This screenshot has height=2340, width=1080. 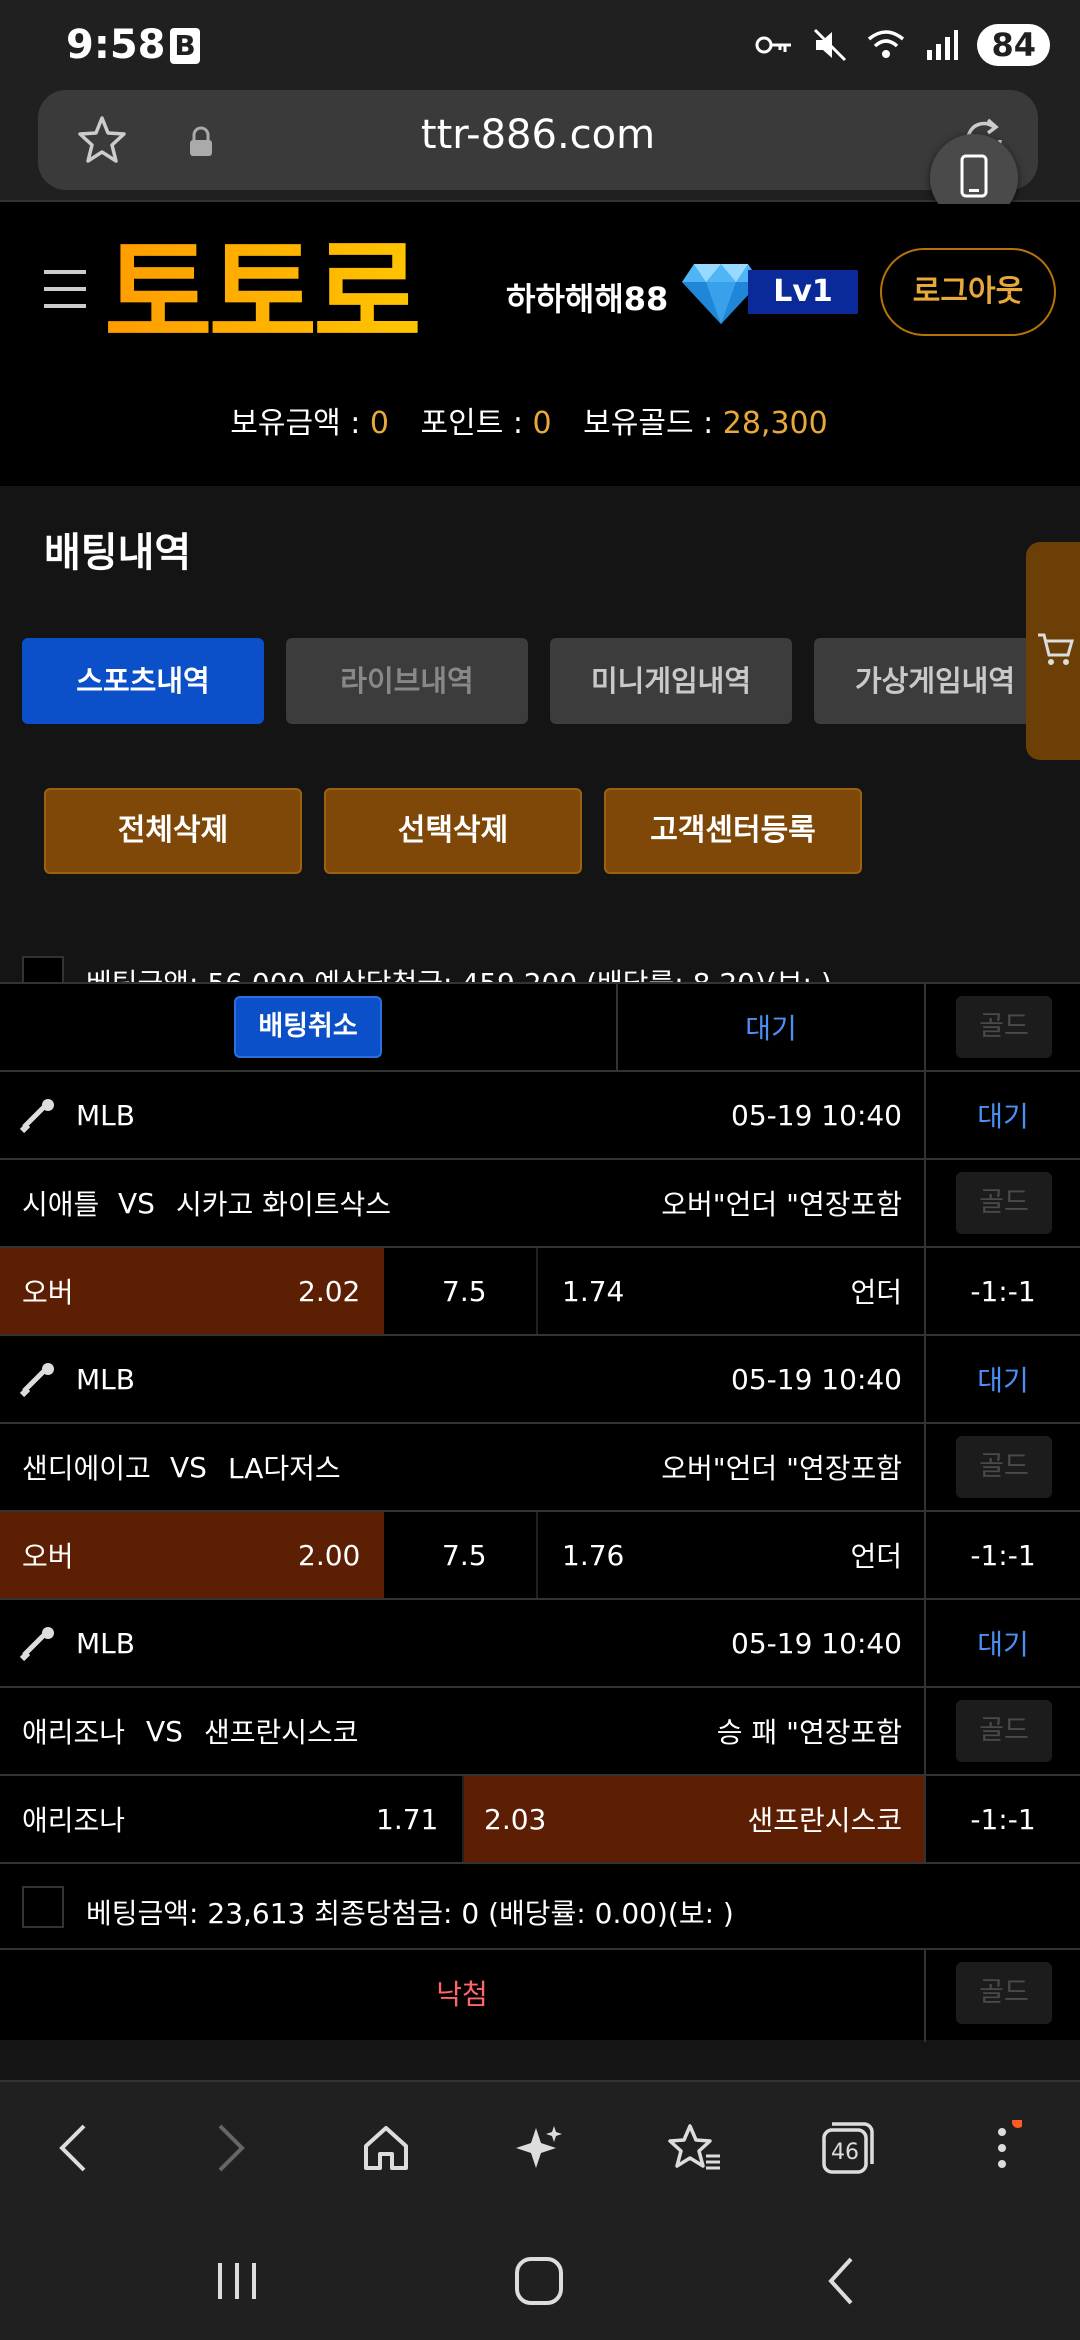 What do you see at coordinates (540, 45) in the screenshot?
I see `status-bar: 9:58 B 84` at bounding box center [540, 45].